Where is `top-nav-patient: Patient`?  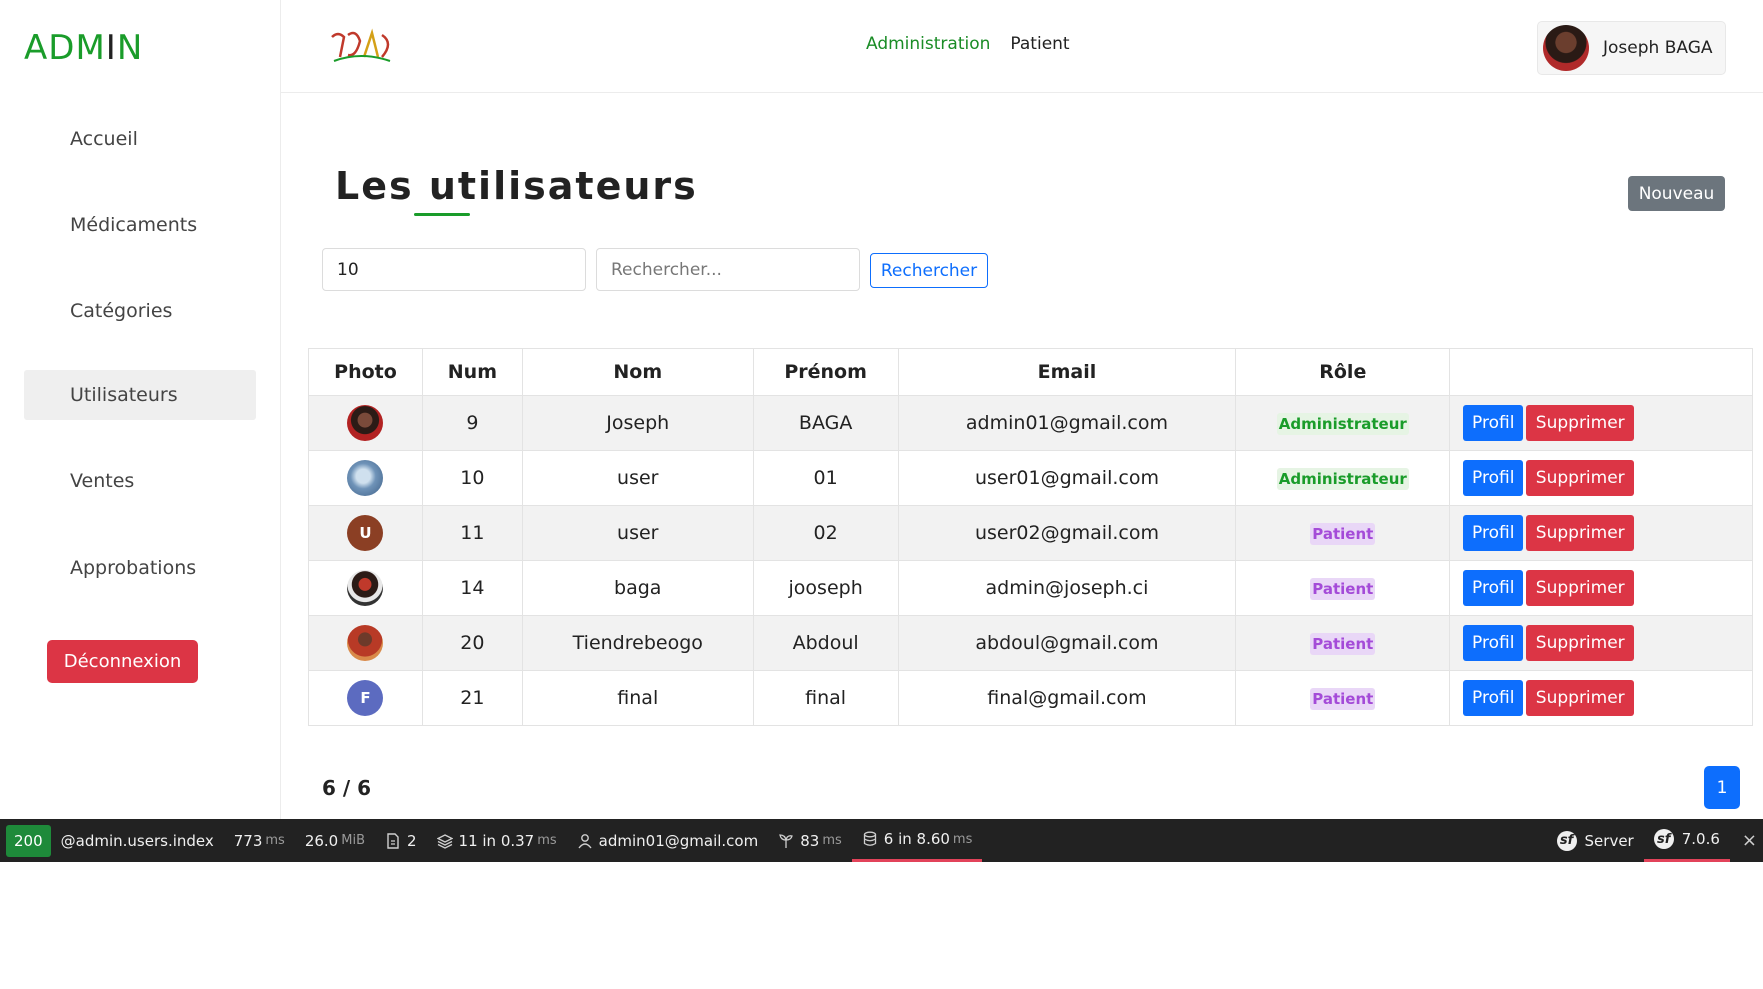
top-nav-patient: Patient is located at coordinates (1039, 44).